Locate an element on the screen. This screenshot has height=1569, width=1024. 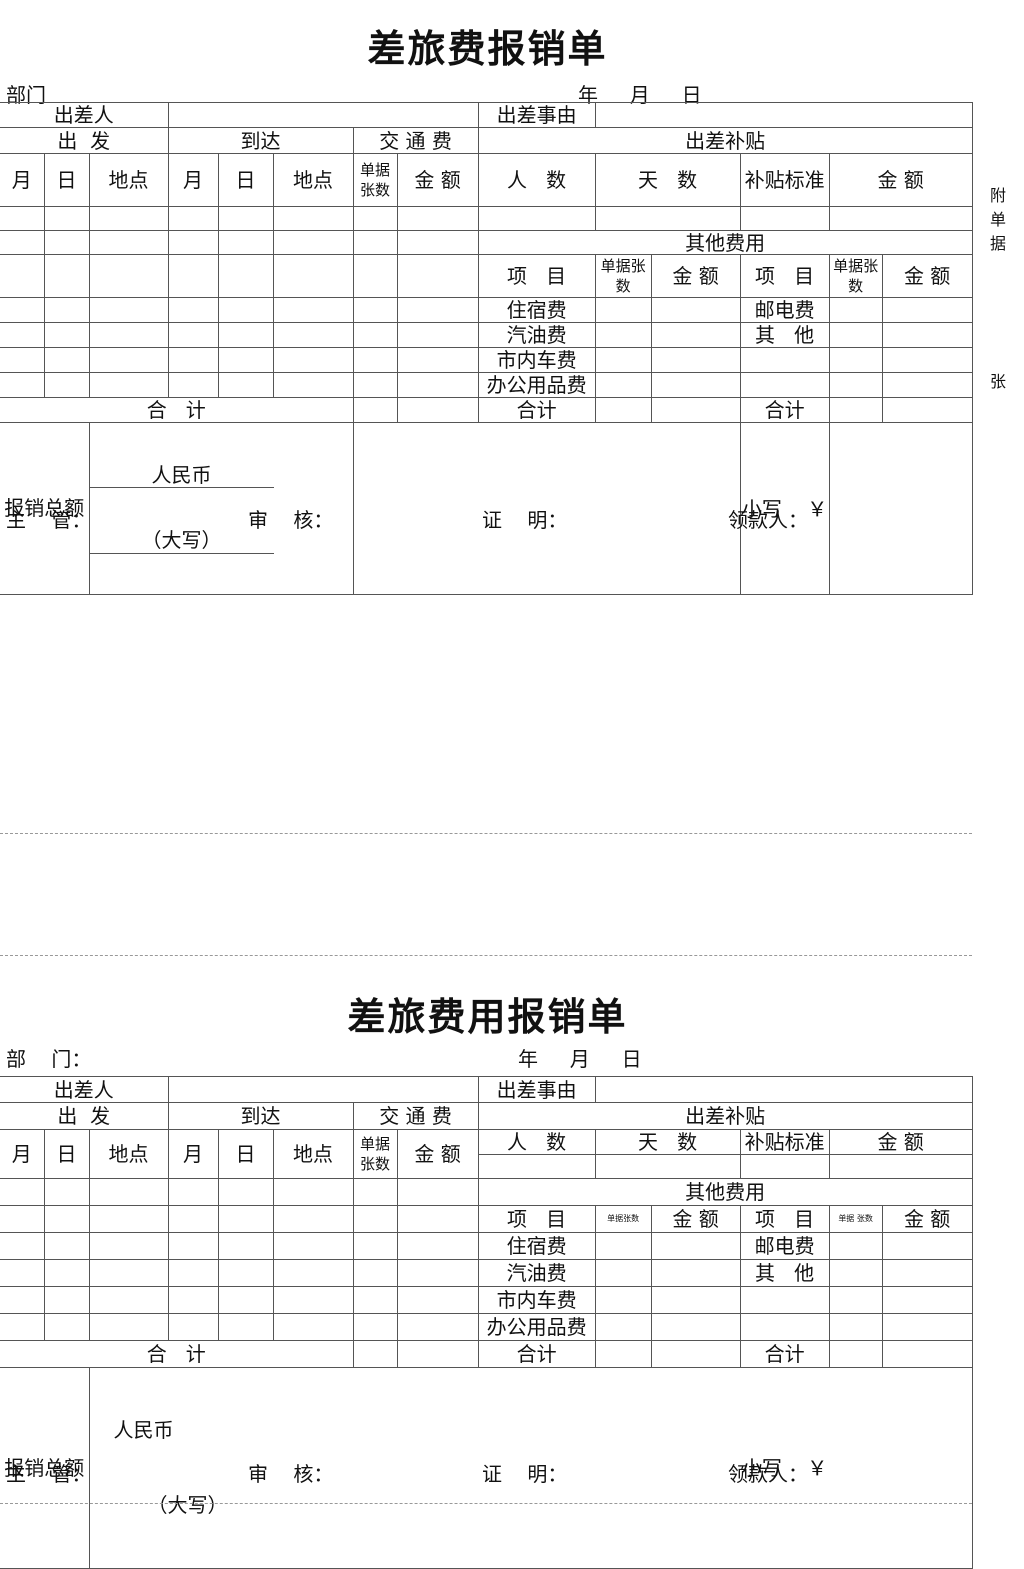
table-row is located at coordinates (486, 218).